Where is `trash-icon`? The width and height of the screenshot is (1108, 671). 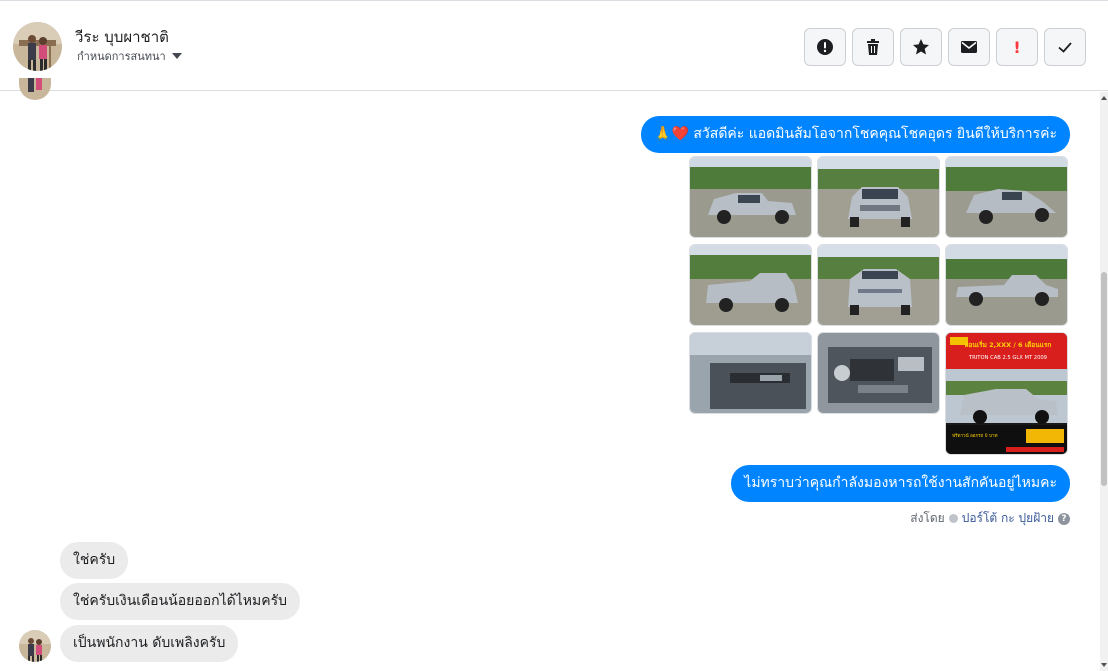 trash-icon is located at coordinates (873, 47).